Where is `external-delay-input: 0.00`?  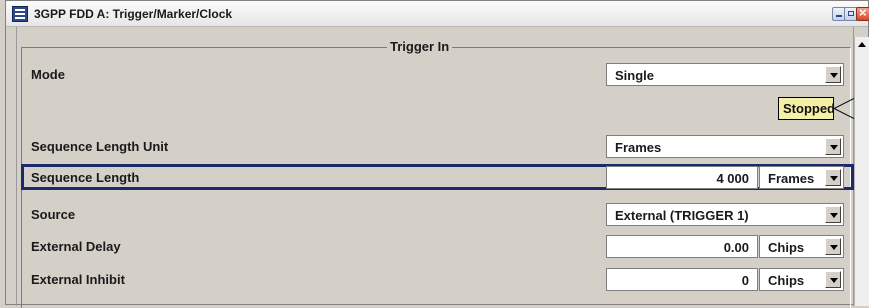
external-delay-input: 0.00 is located at coordinates (682, 246).